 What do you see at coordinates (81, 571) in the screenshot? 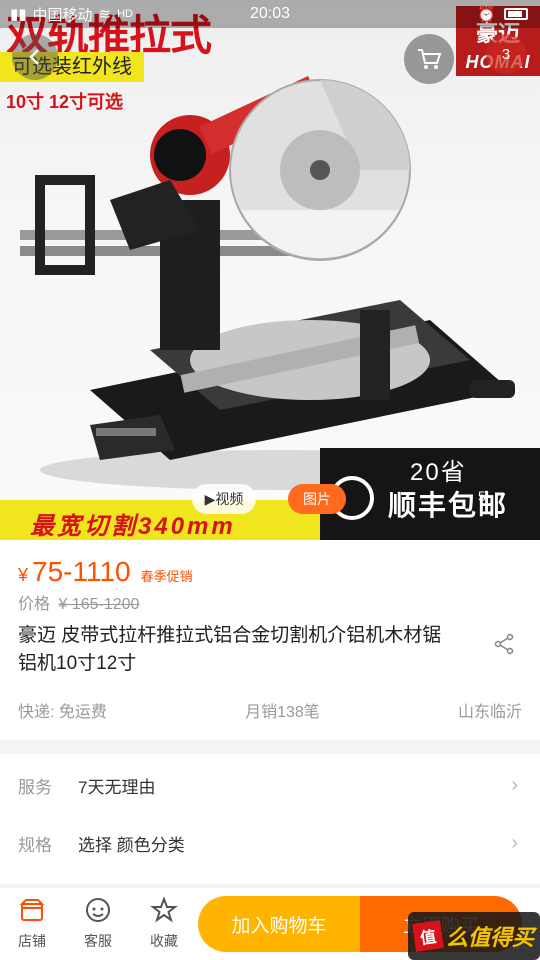
I see `price-range: 75-1110` at bounding box center [81, 571].